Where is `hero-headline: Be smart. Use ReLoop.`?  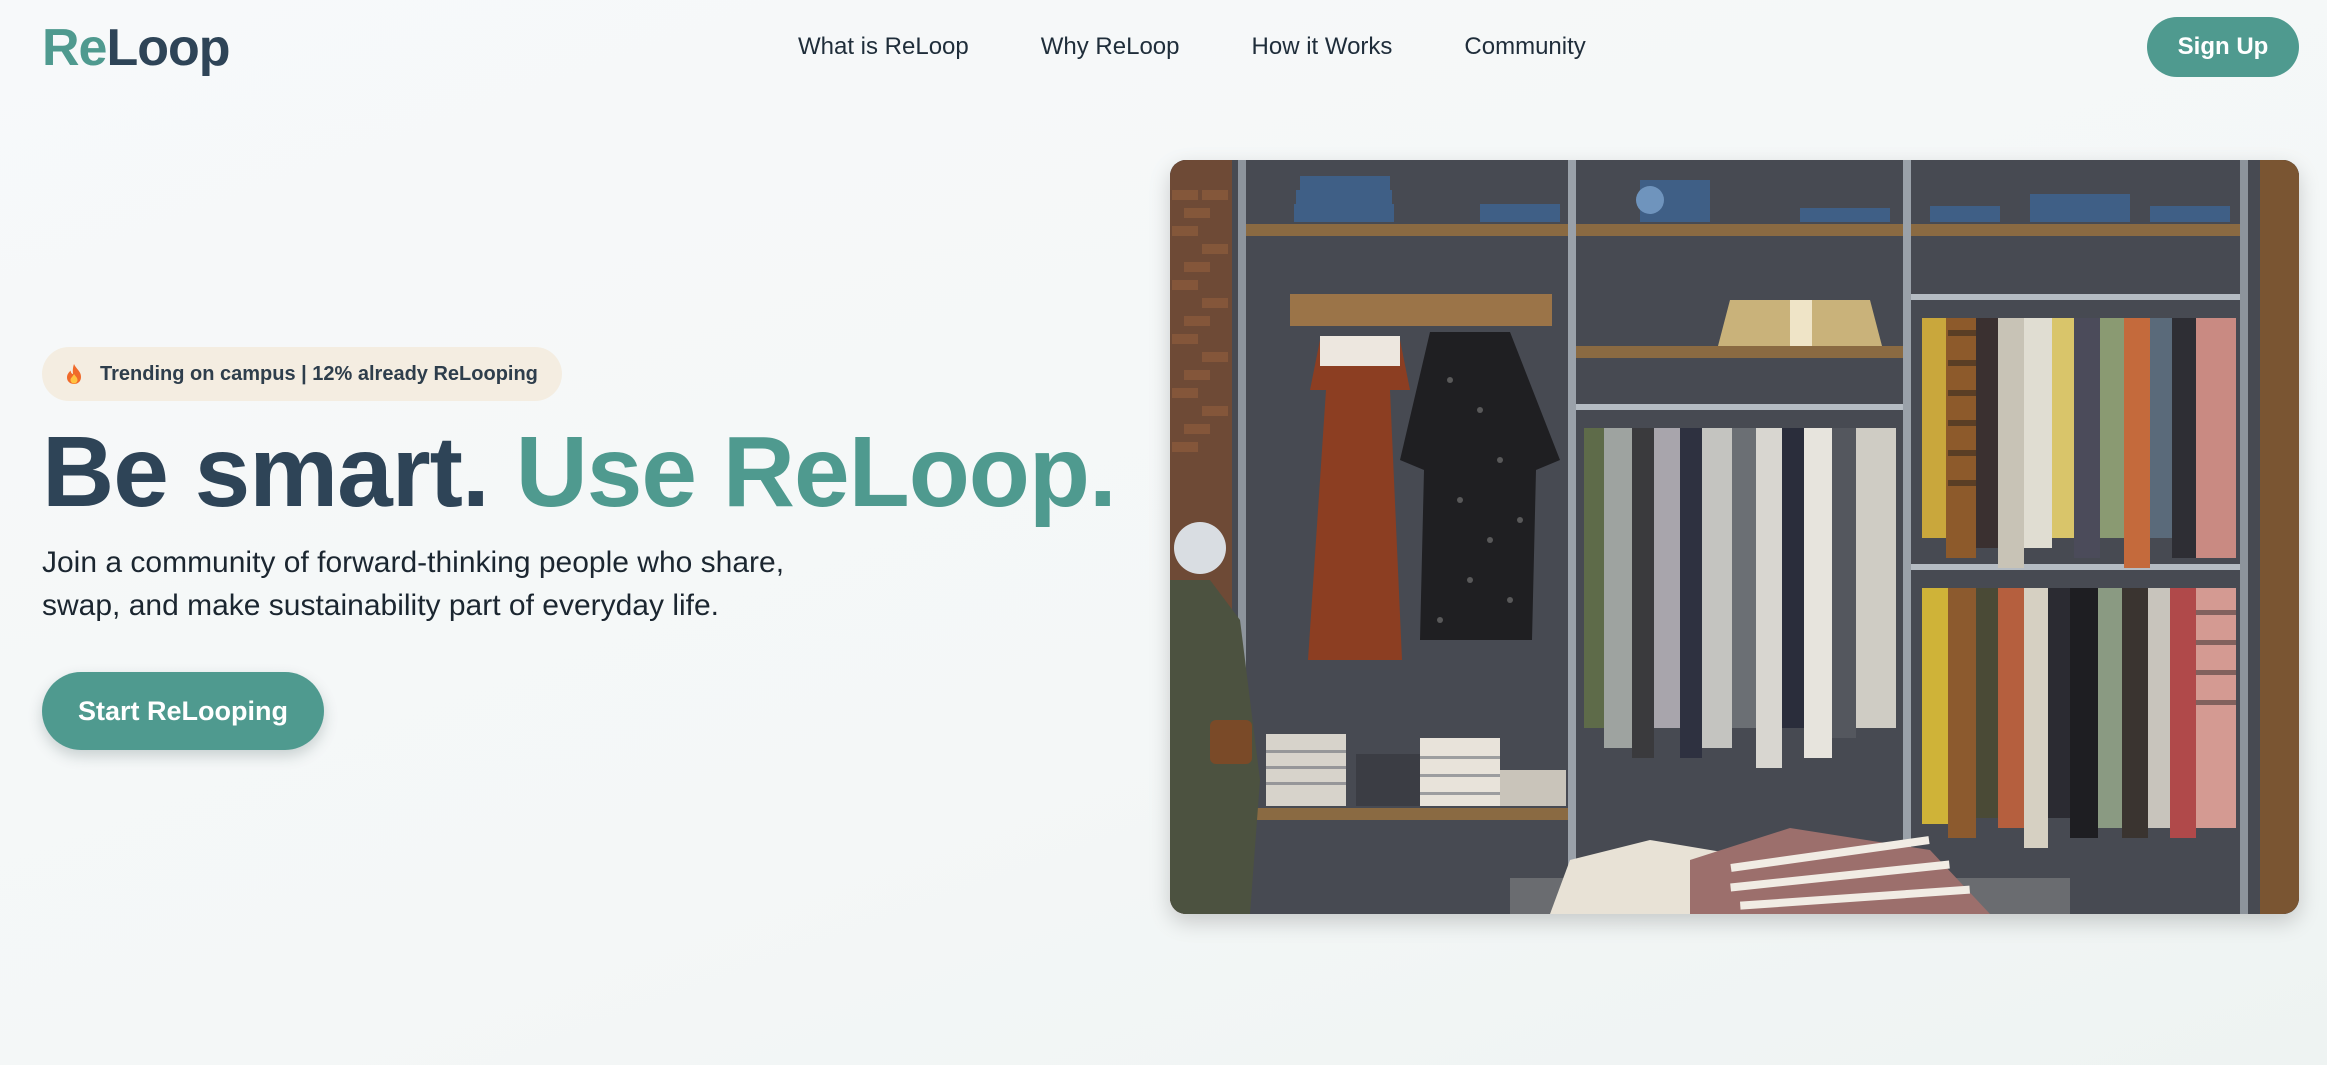 hero-headline: Be smart. Use ReLoop. is located at coordinates (579, 472).